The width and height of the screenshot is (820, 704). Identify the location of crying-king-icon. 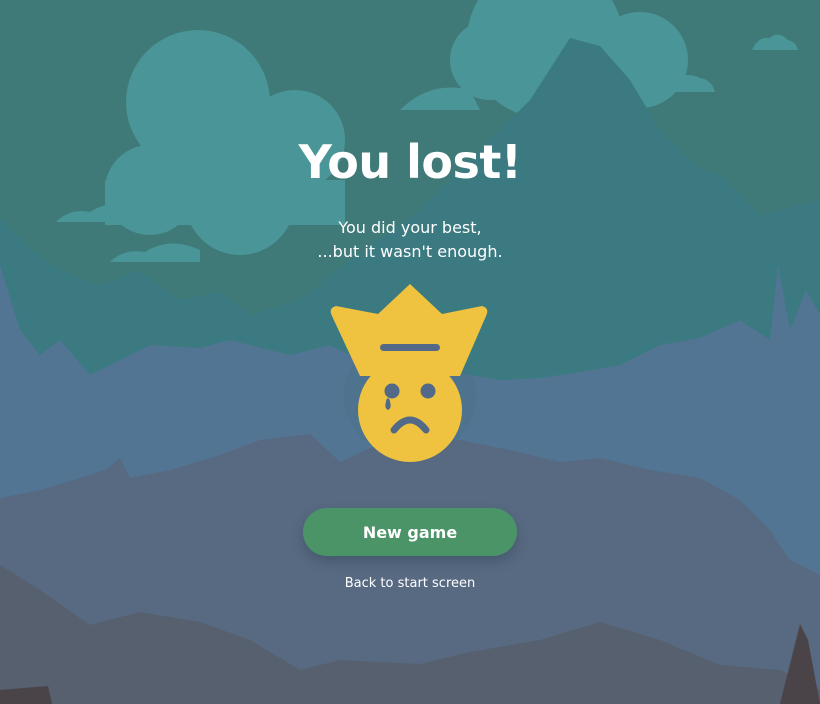
(409, 373).